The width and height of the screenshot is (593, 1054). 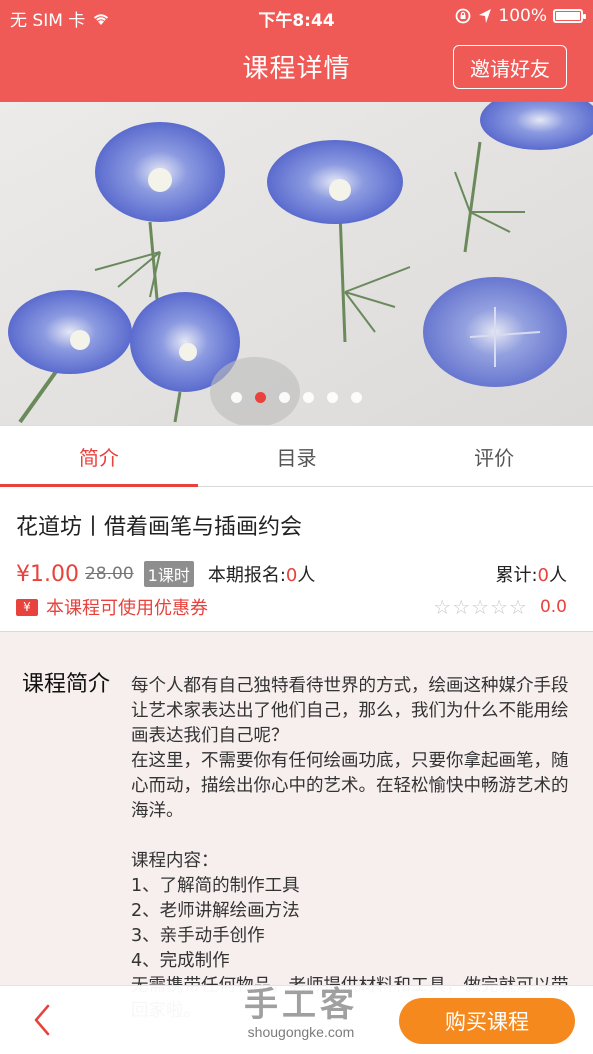 I want to click on coupon-icon: ¥, so click(x=27, y=607).